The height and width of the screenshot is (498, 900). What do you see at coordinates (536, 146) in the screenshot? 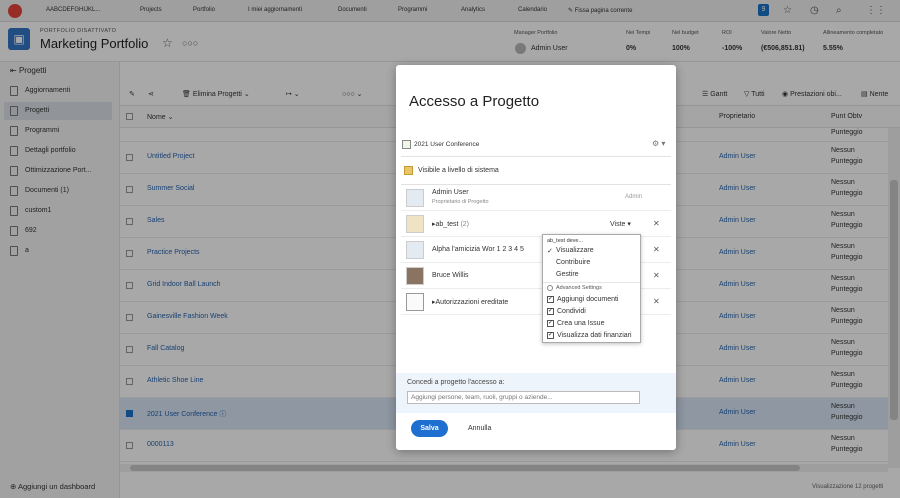
I see `project-row: 2021 User Conference ⚙ ▾` at bounding box center [536, 146].